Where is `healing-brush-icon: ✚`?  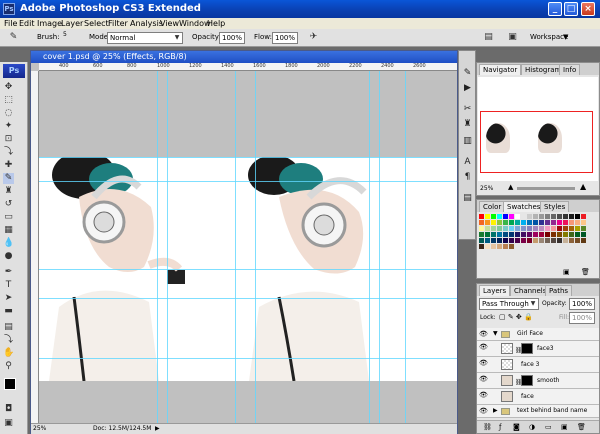 healing-brush-icon: ✚ is located at coordinates (8, 165).